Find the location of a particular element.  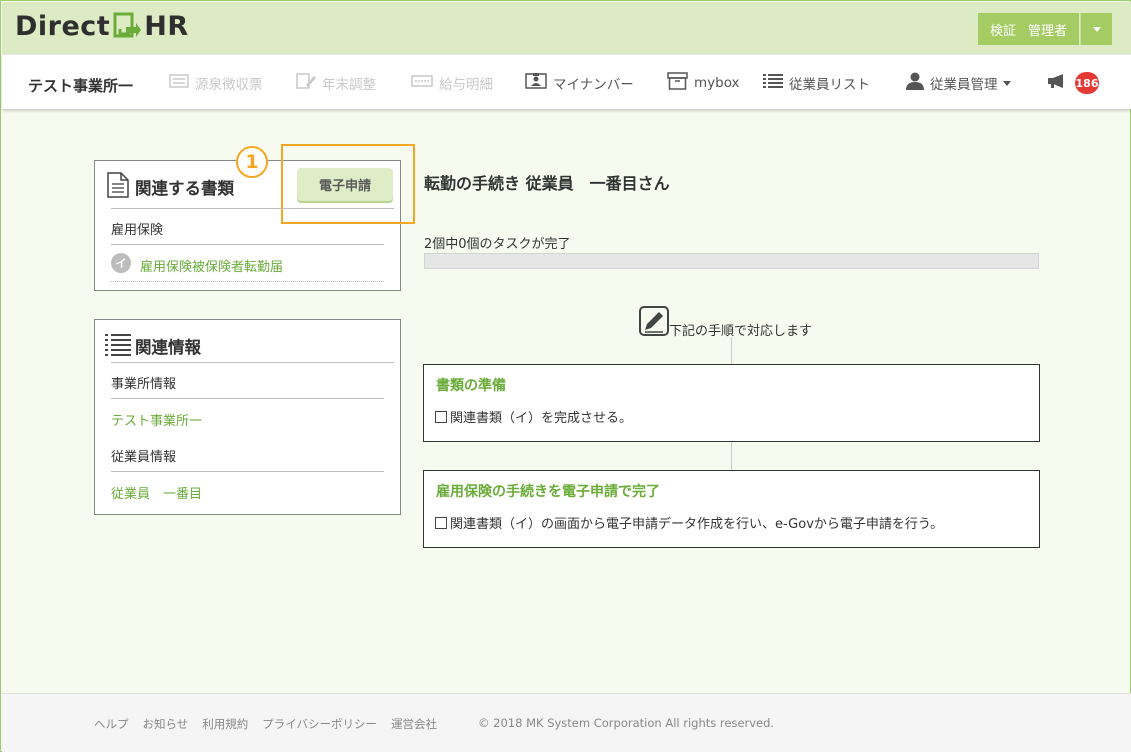

receipt-icon is located at coordinates (179, 83).